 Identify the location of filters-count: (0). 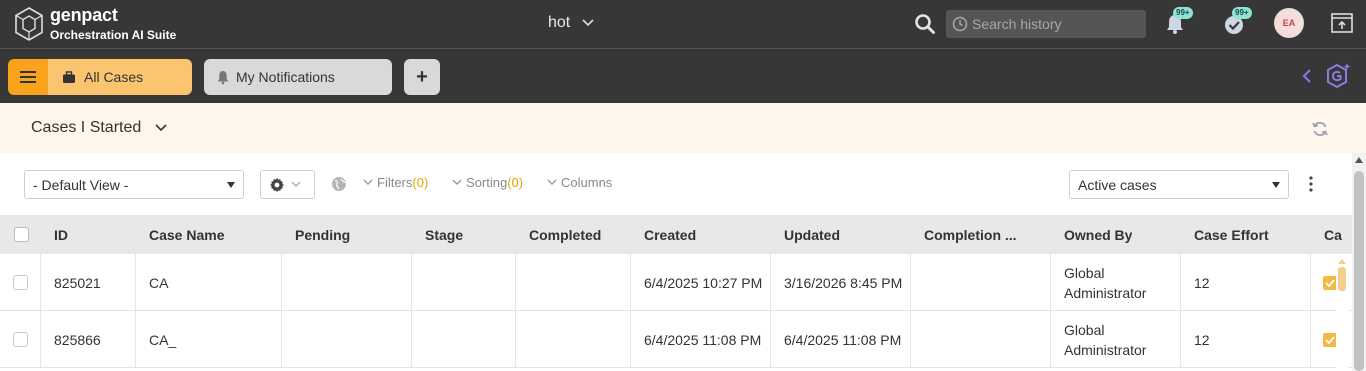
(420, 182).